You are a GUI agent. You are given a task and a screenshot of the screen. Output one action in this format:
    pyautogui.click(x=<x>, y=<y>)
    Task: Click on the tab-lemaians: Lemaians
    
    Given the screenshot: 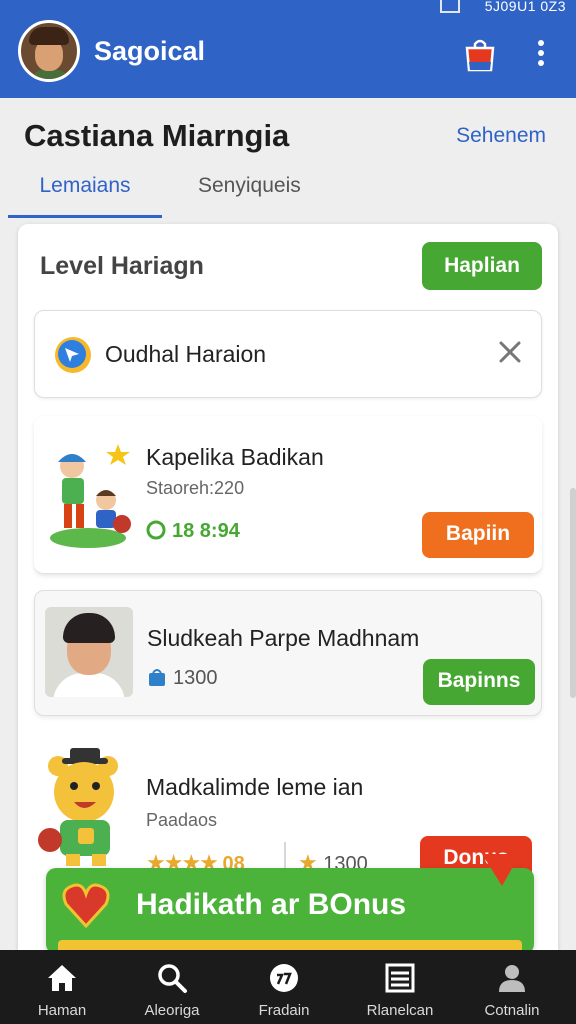 What is the action you would take?
    pyautogui.click(x=85, y=196)
    